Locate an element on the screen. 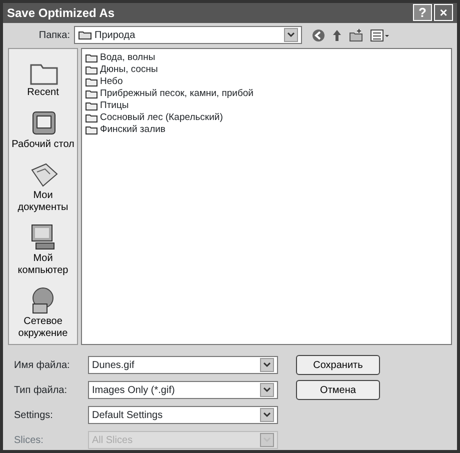 Image resolution: width=460 pixels, height=453 pixels. folder-item: Вода, волны is located at coordinates (128, 58).